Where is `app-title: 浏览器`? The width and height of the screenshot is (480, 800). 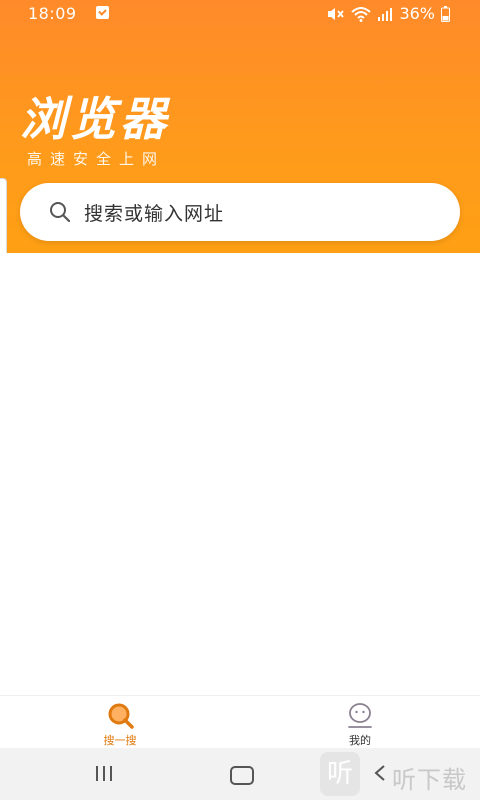 app-title: 浏览器 is located at coordinates (95, 119).